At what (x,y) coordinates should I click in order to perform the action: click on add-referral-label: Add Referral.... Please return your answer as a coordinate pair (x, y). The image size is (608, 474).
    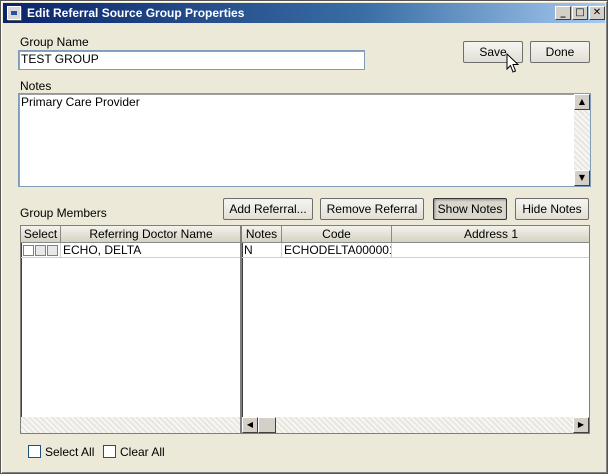
    Looking at the image, I should click on (268, 209).